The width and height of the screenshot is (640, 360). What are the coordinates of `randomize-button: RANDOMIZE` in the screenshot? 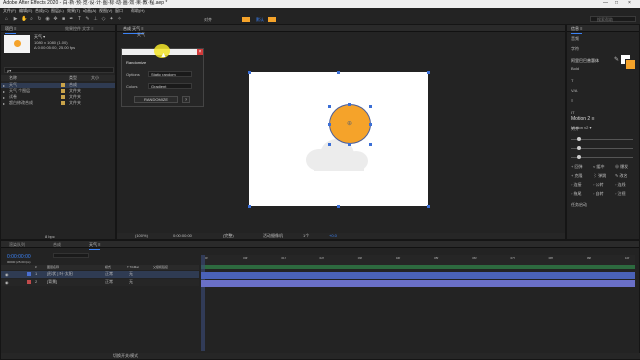 It's located at (156, 99).